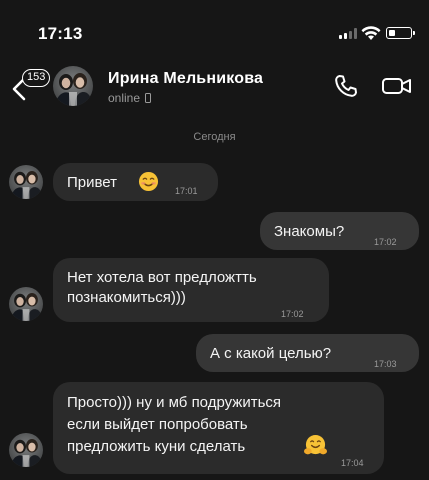 The height and width of the screenshot is (480, 429). What do you see at coordinates (185, 79) in the screenshot?
I see `contact-name: Ирина Мельникова` at bounding box center [185, 79].